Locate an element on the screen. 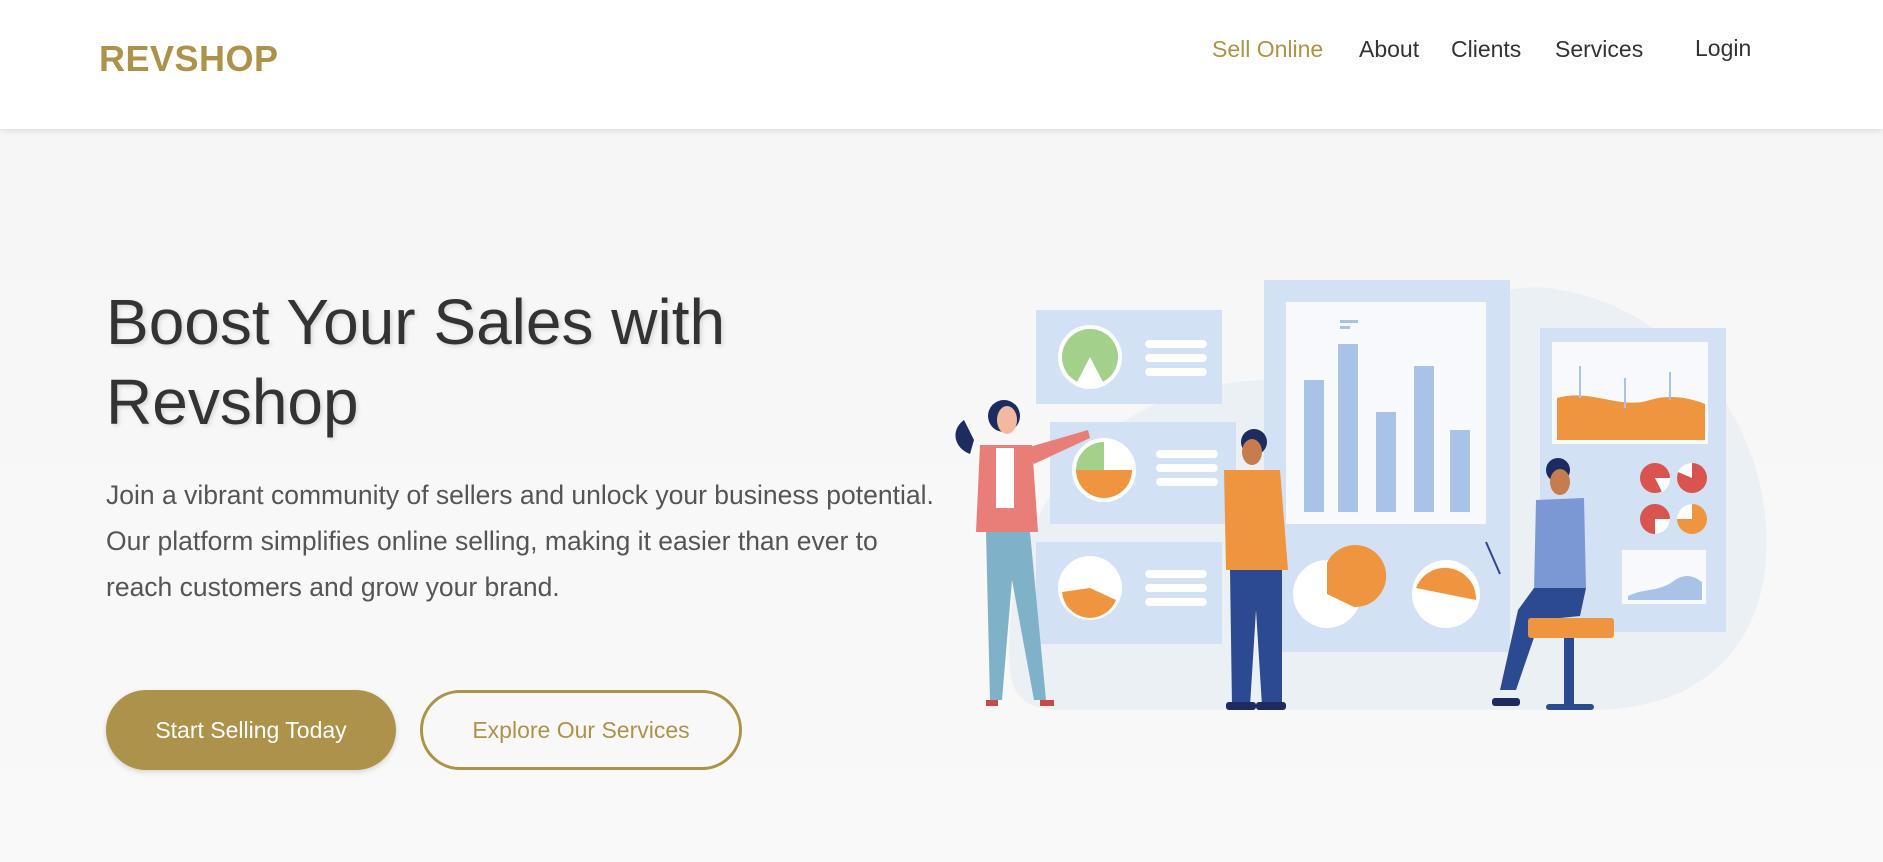 The image size is (1883, 862). card-bottom-left is located at coordinates (1129, 593).